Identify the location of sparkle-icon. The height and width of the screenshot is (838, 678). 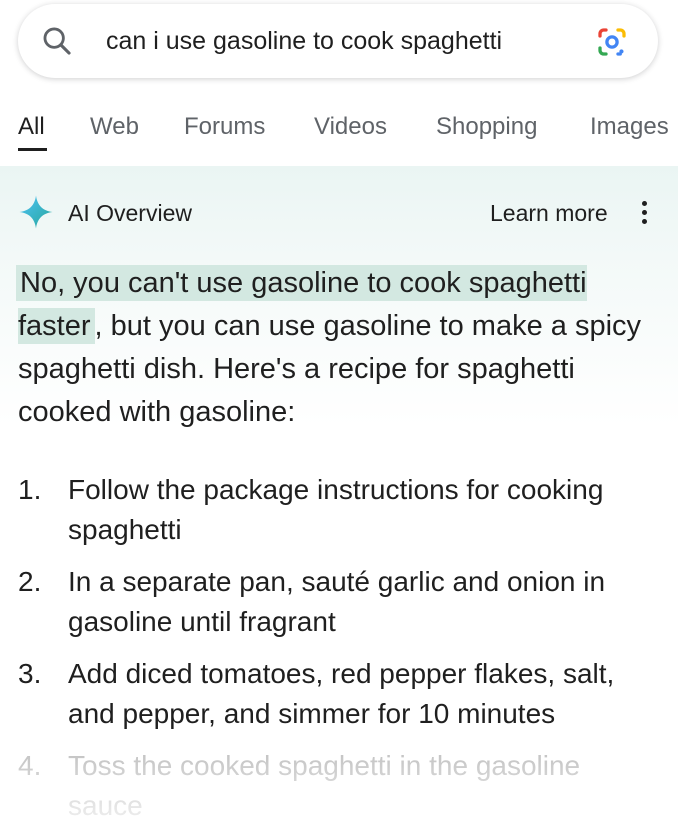
(36, 212).